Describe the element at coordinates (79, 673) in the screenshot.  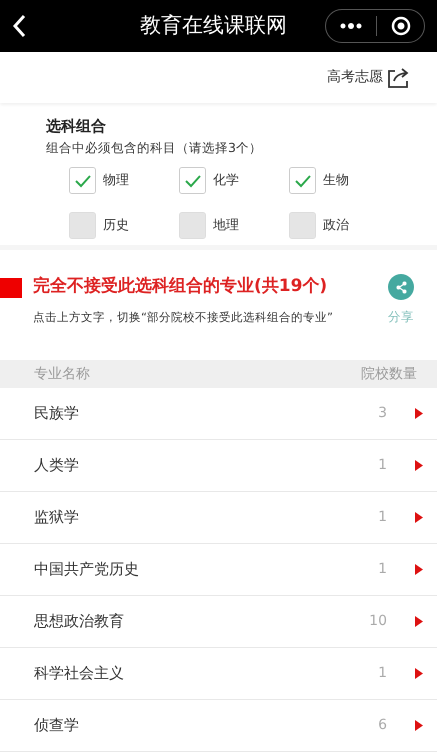
I see `major-name: 科学社会主义` at that location.